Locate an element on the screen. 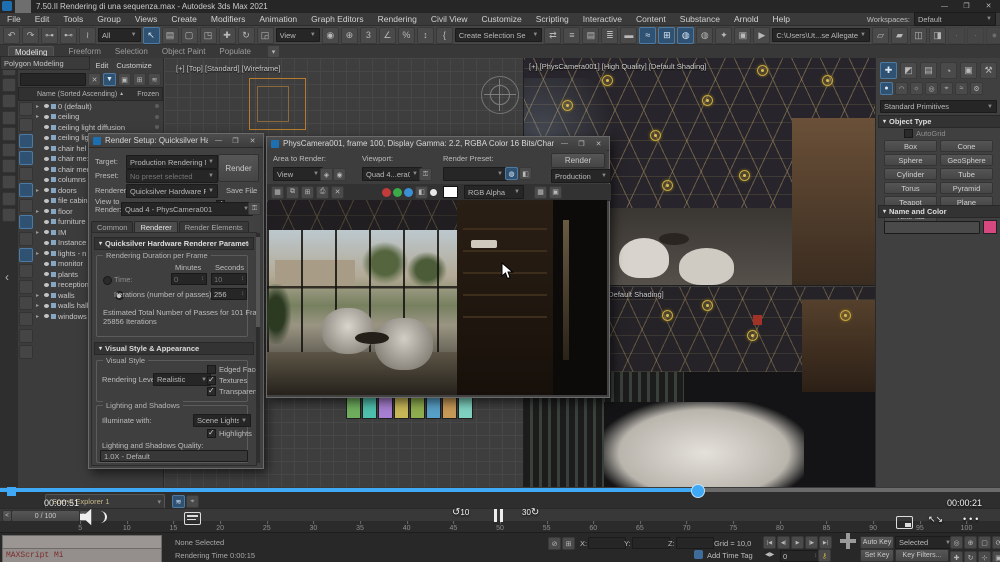  pick-container-icon: ⊞ is located at coordinates (139, 79).